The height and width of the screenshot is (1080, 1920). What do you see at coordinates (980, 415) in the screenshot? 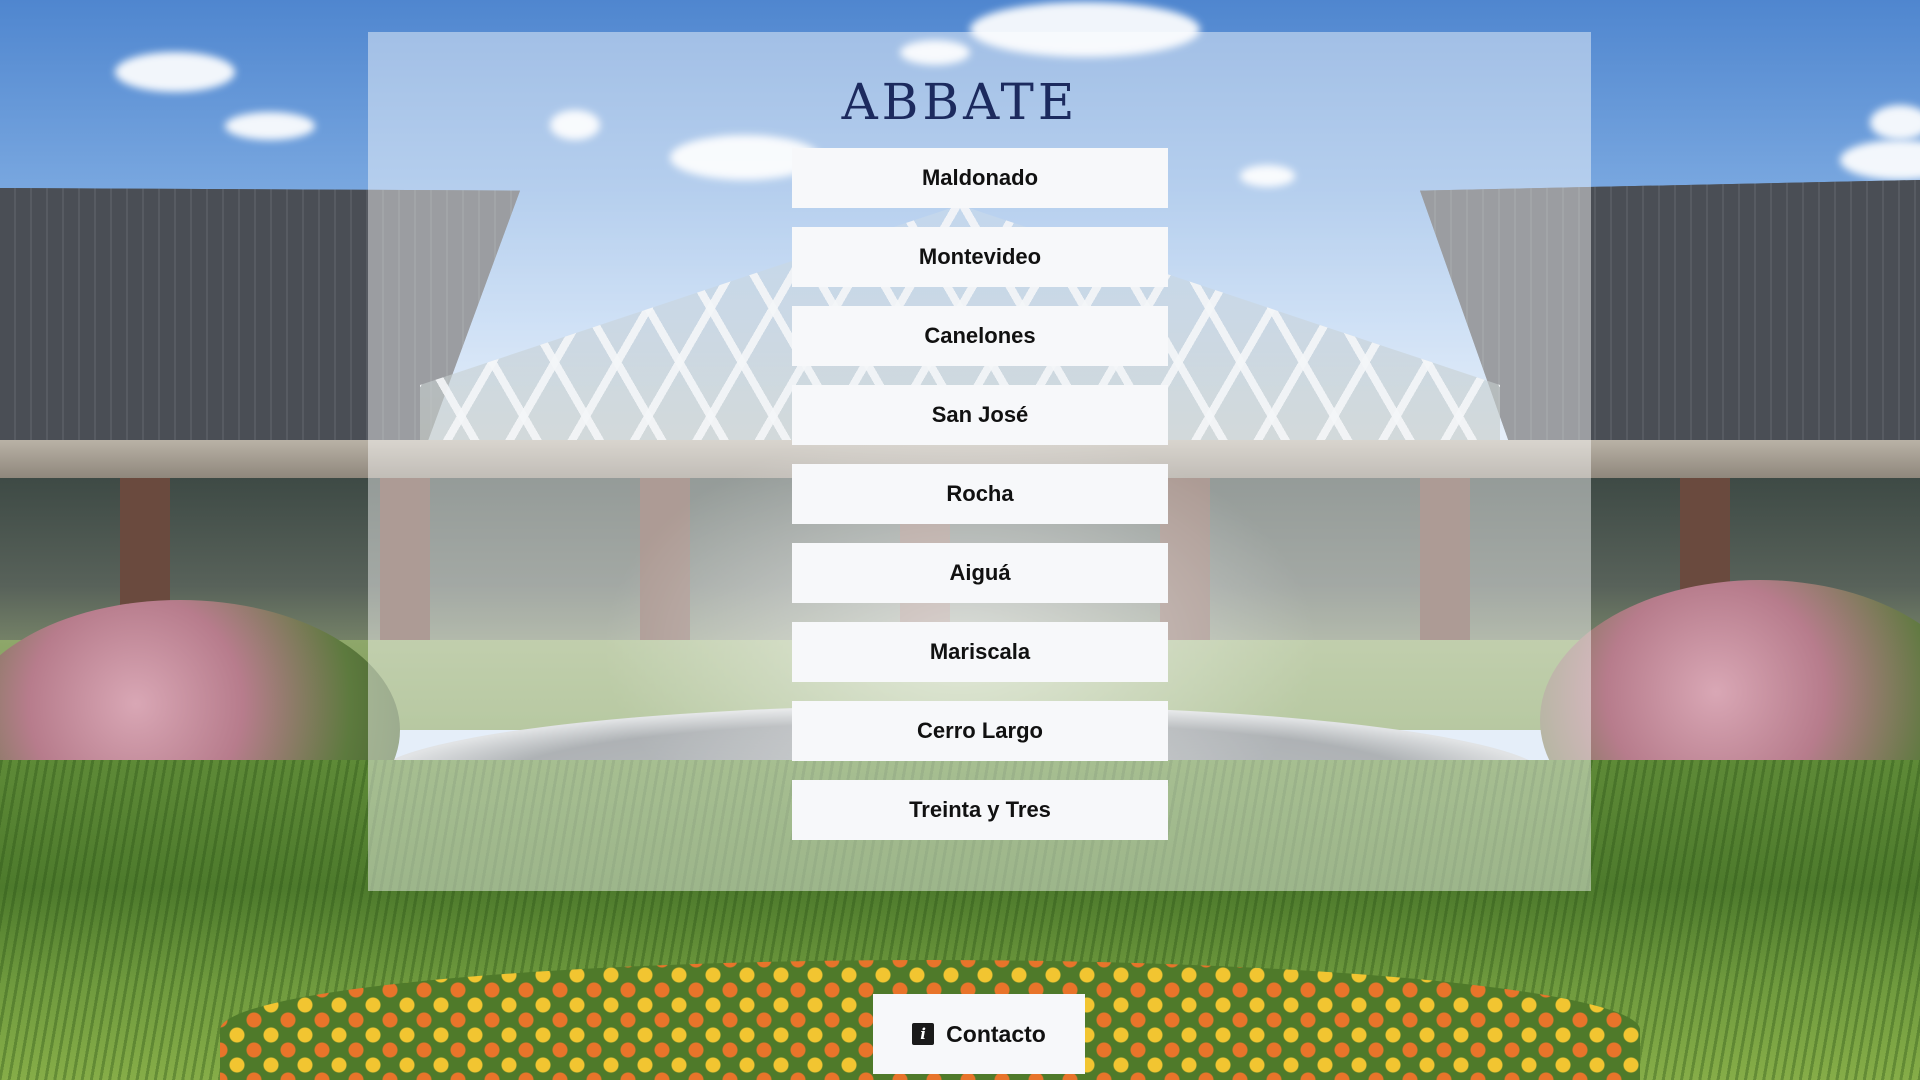
I see `menu-button-san-jose: San José` at bounding box center [980, 415].